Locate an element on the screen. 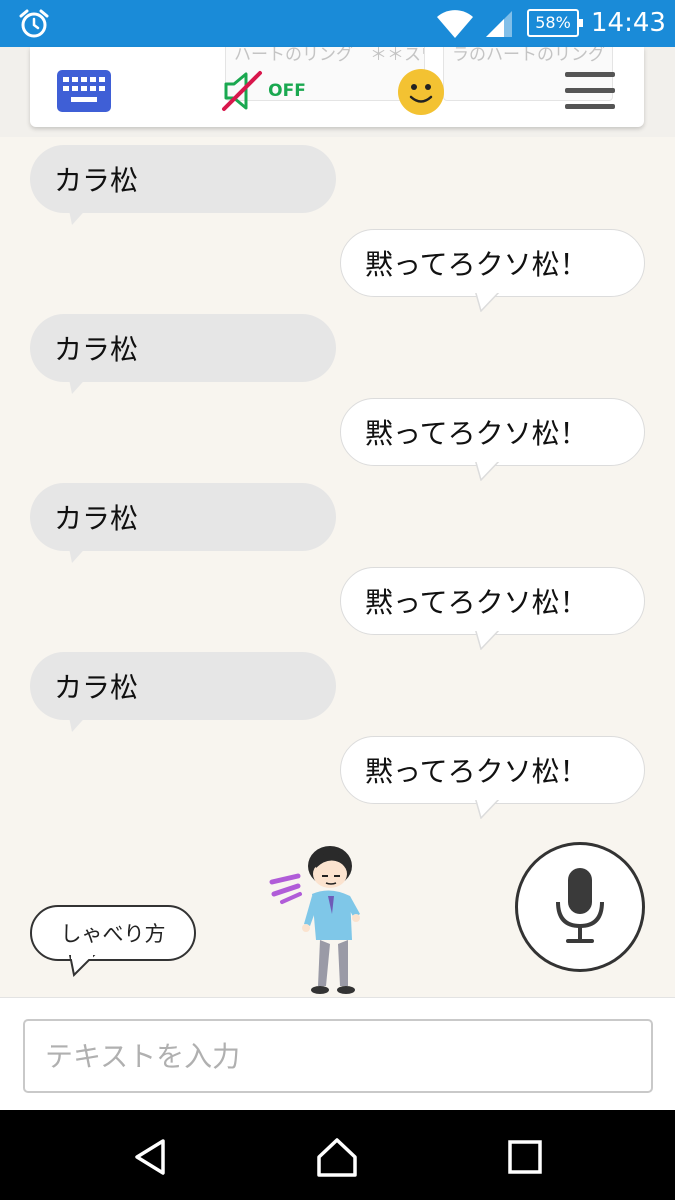 This screenshot has width=675, height=1200. status-bar: 58% 14:43 is located at coordinates (337, 23).